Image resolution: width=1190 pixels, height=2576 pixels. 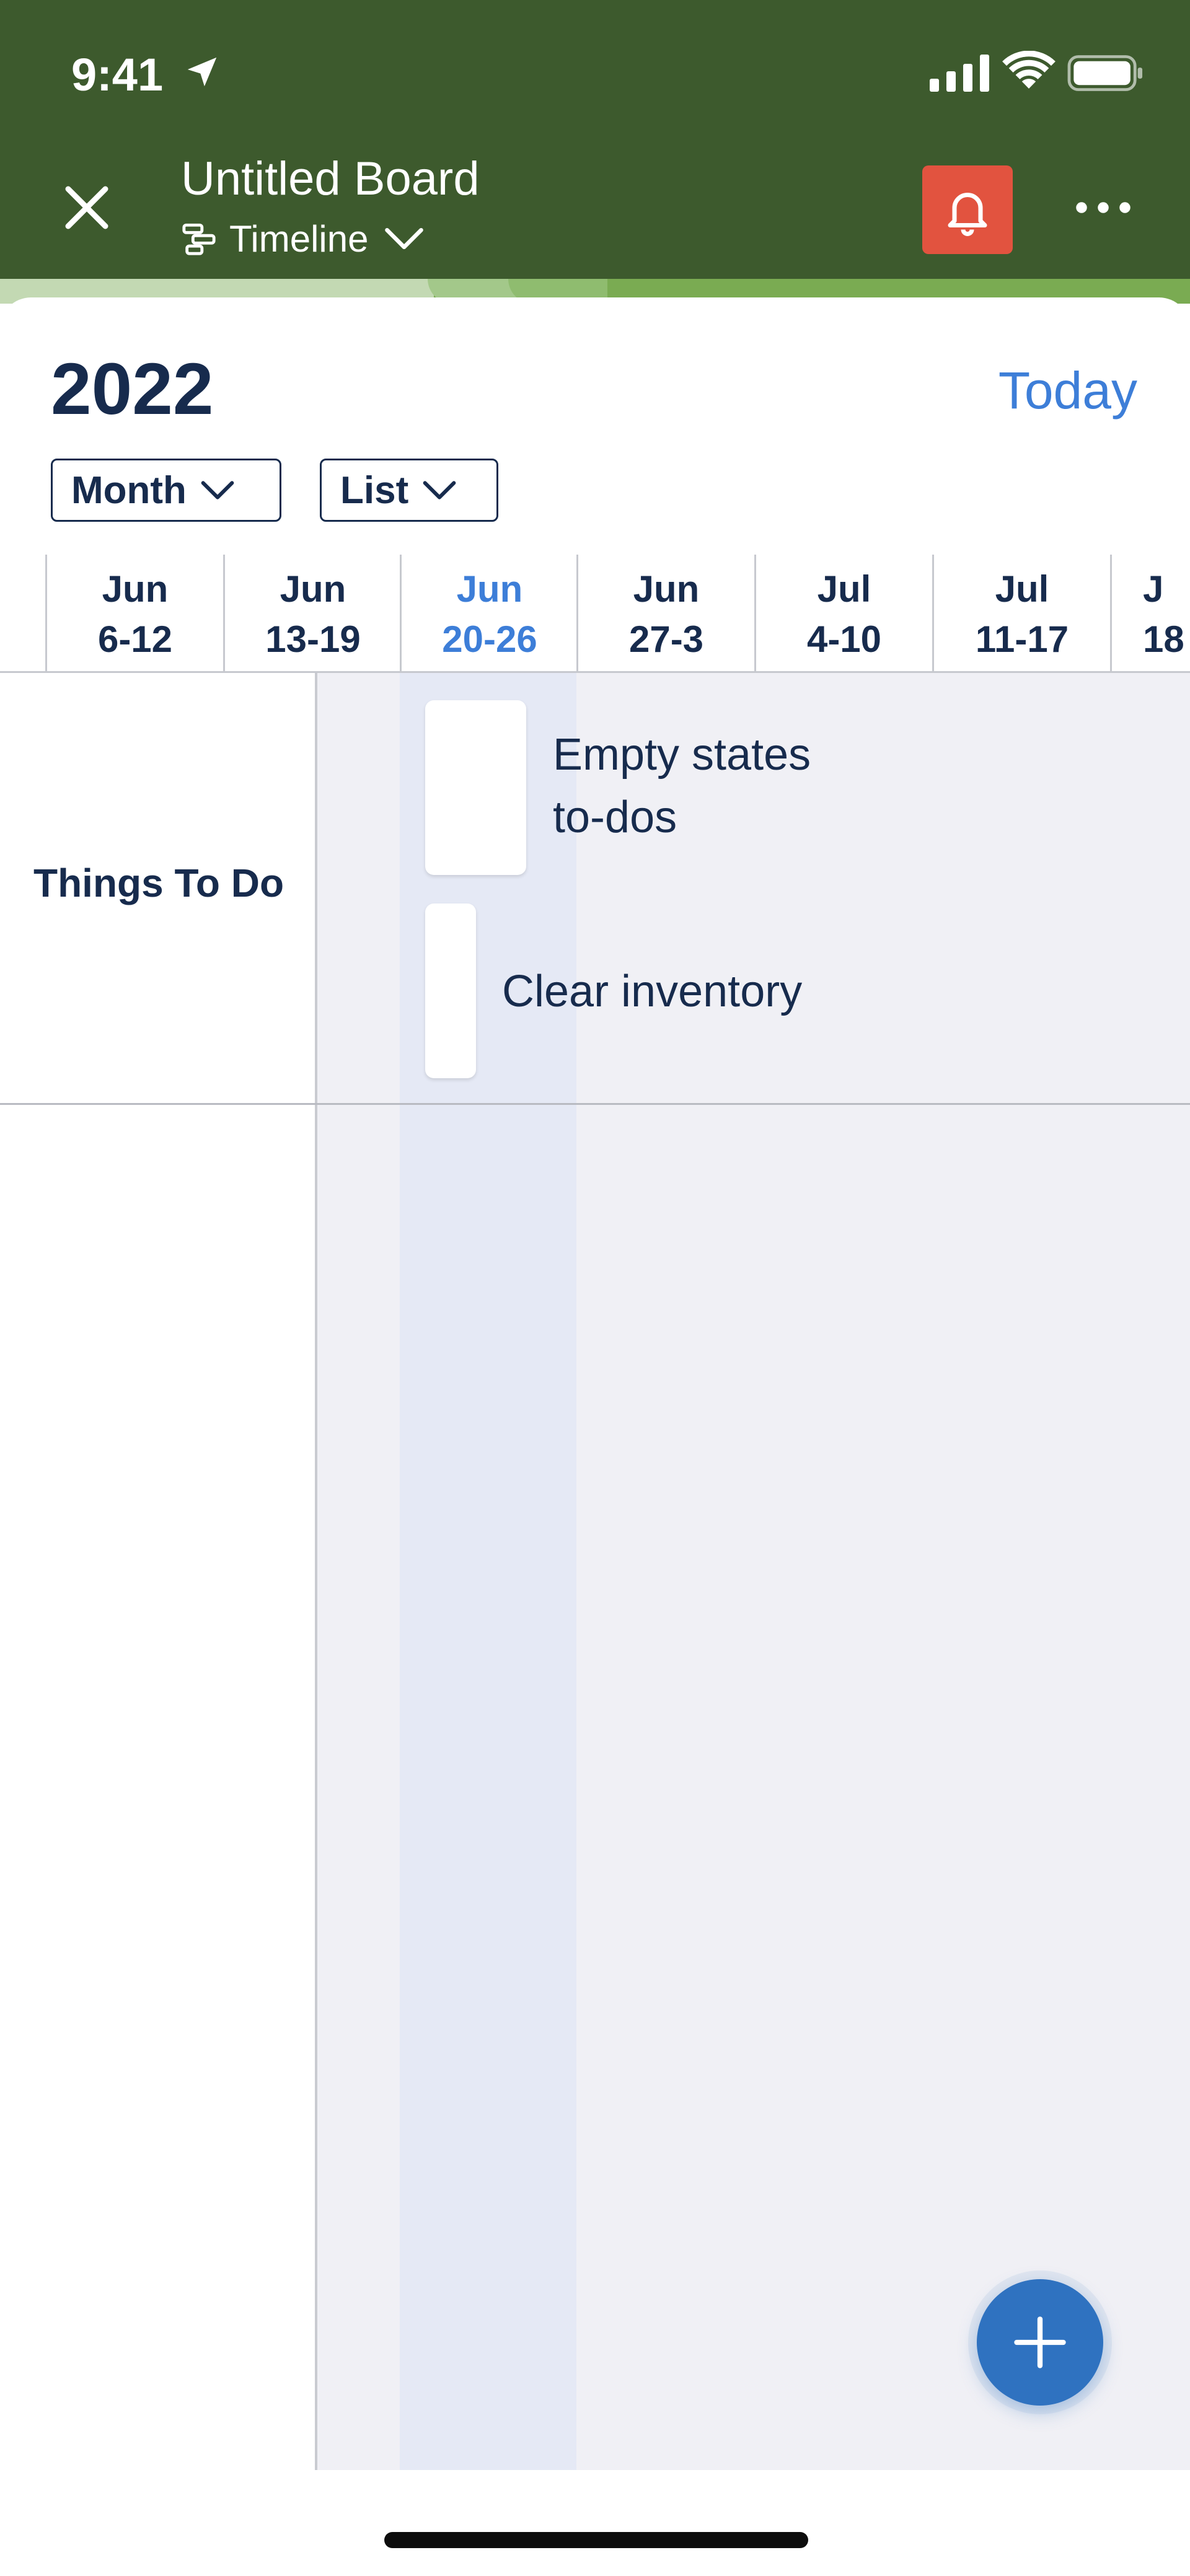 What do you see at coordinates (475, 787) in the screenshot?
I see `task-bar-empty-states` at bounding box center [475, 787].